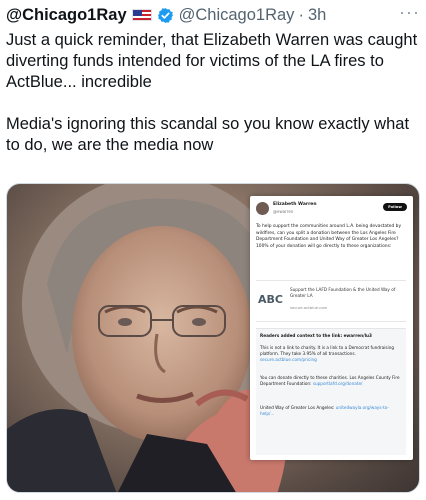 The width and height of the screenshot is (426, 500). I want to click on avatar, so click(262, 208).